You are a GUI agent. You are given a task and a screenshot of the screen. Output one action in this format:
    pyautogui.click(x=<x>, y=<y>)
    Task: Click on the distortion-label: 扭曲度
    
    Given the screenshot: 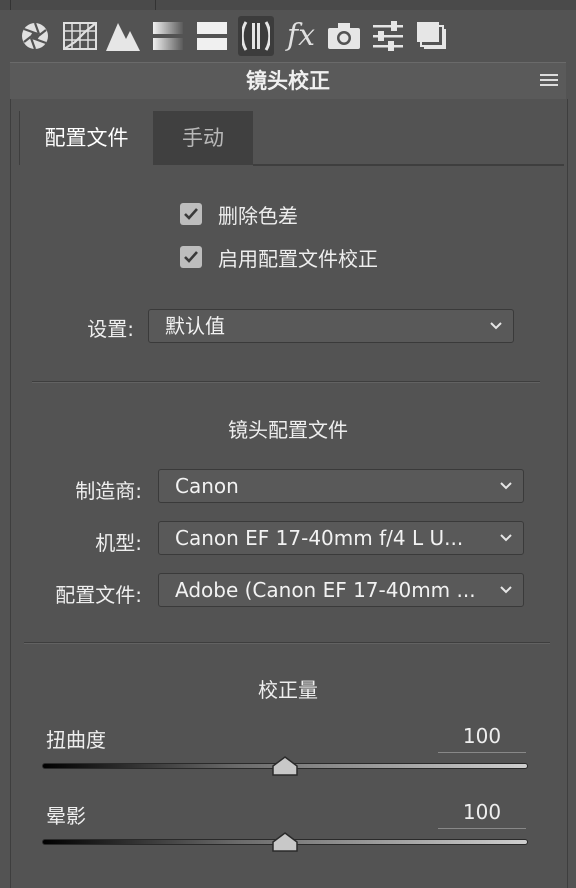 What is the action you would take?
    pyautogui.click(x=76, y=740)
    